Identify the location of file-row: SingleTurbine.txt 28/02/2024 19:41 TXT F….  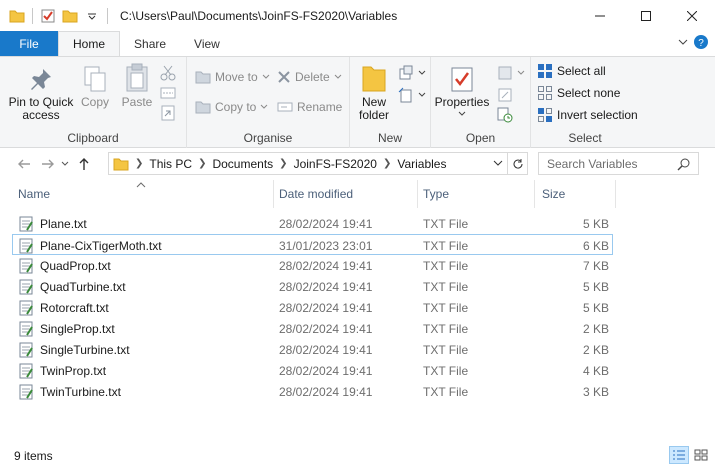
(357, 349).